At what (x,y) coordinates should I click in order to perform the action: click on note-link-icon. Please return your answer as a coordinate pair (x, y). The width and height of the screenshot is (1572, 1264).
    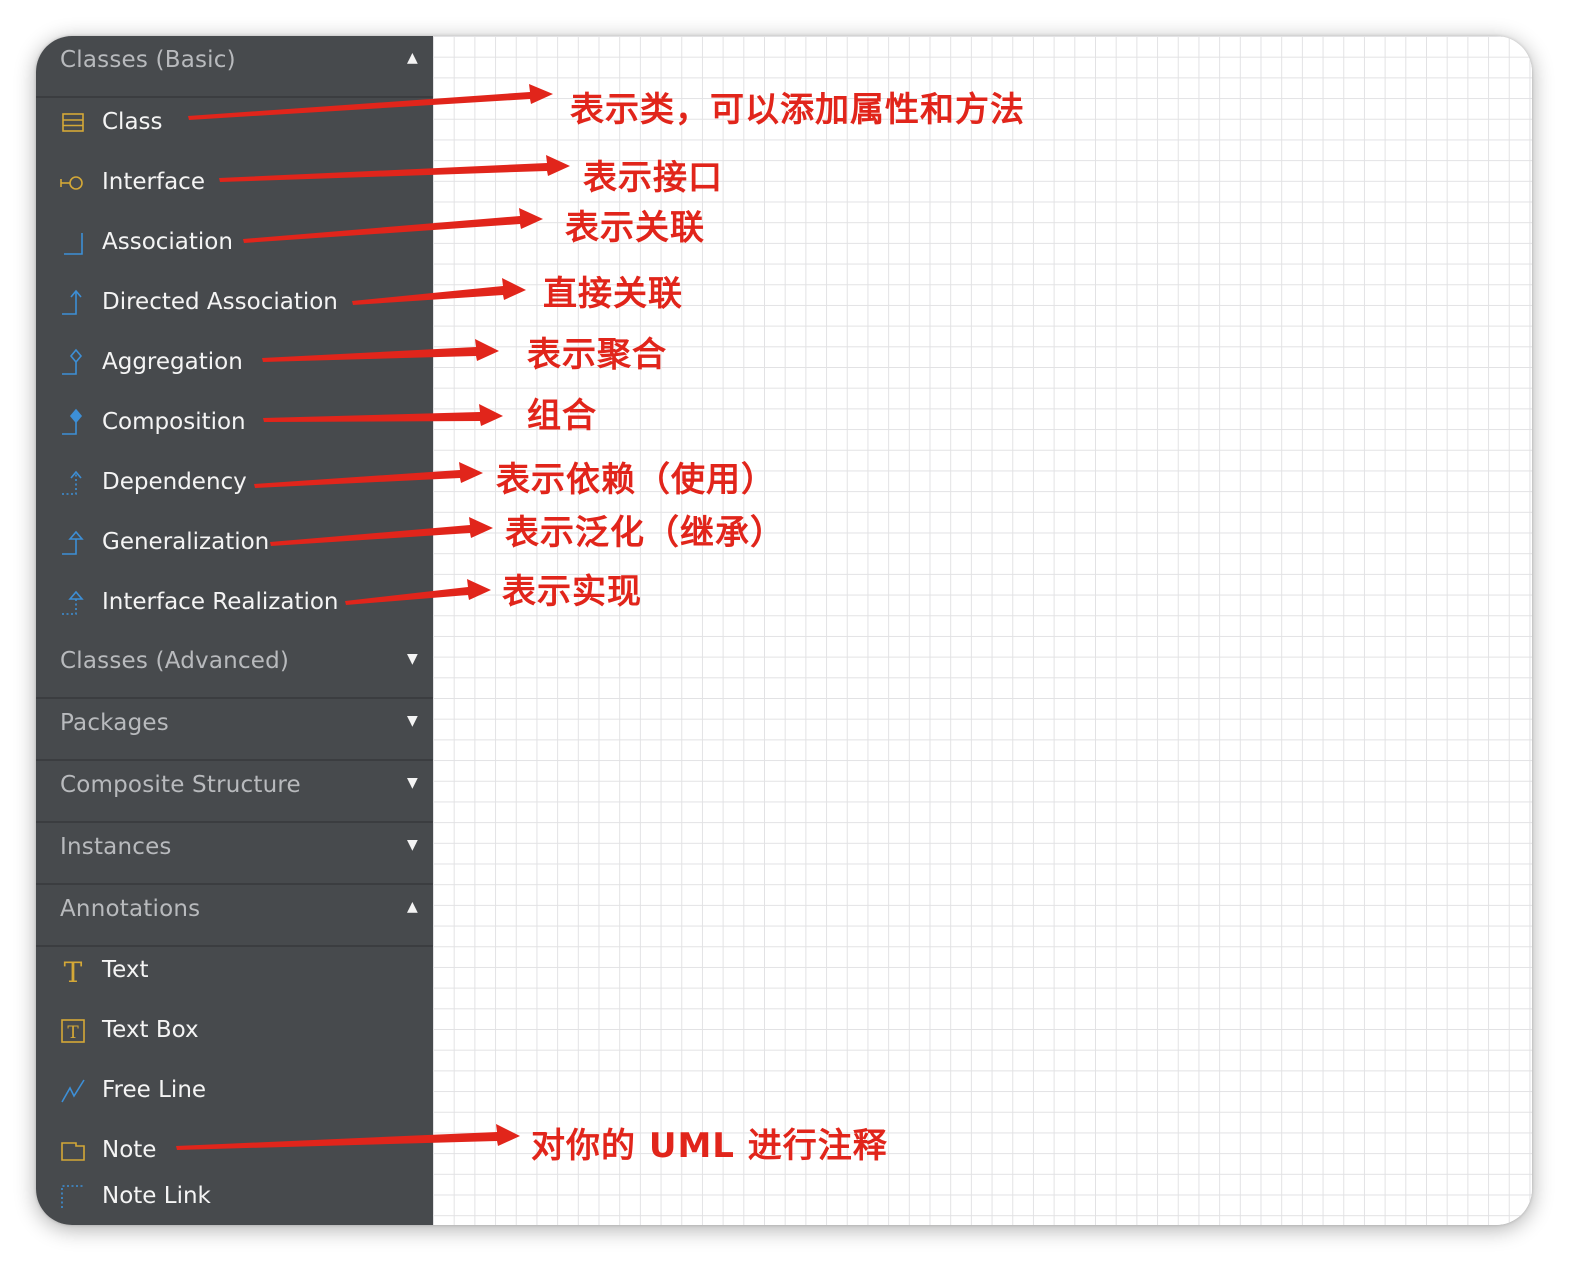
    Looking at the image, I should click on (73, 1197).